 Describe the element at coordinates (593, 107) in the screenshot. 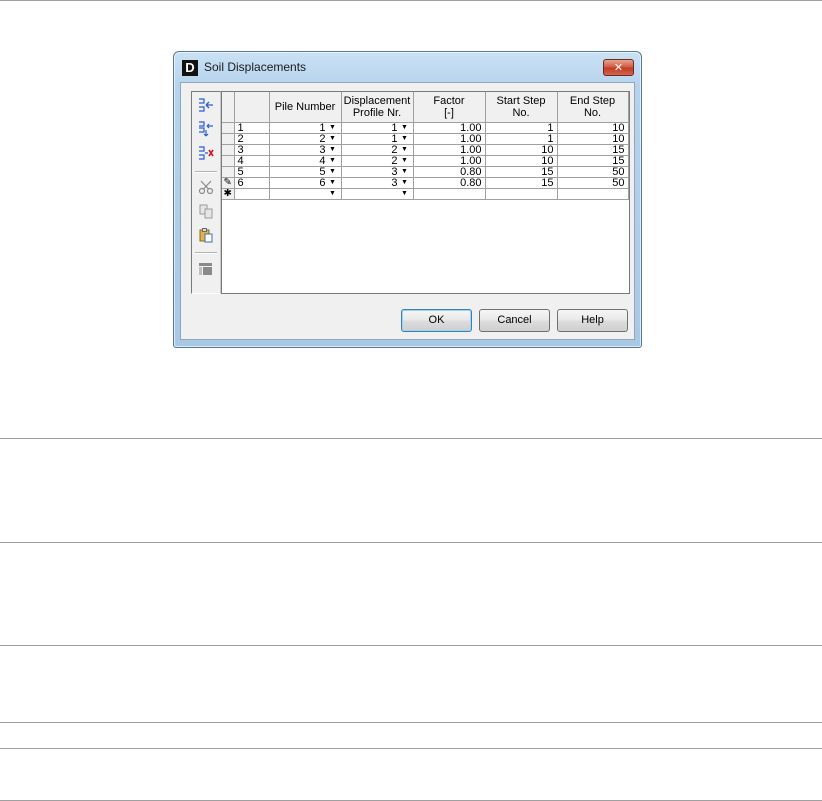

I see `column-header-end-step: End Step No.` at that location.